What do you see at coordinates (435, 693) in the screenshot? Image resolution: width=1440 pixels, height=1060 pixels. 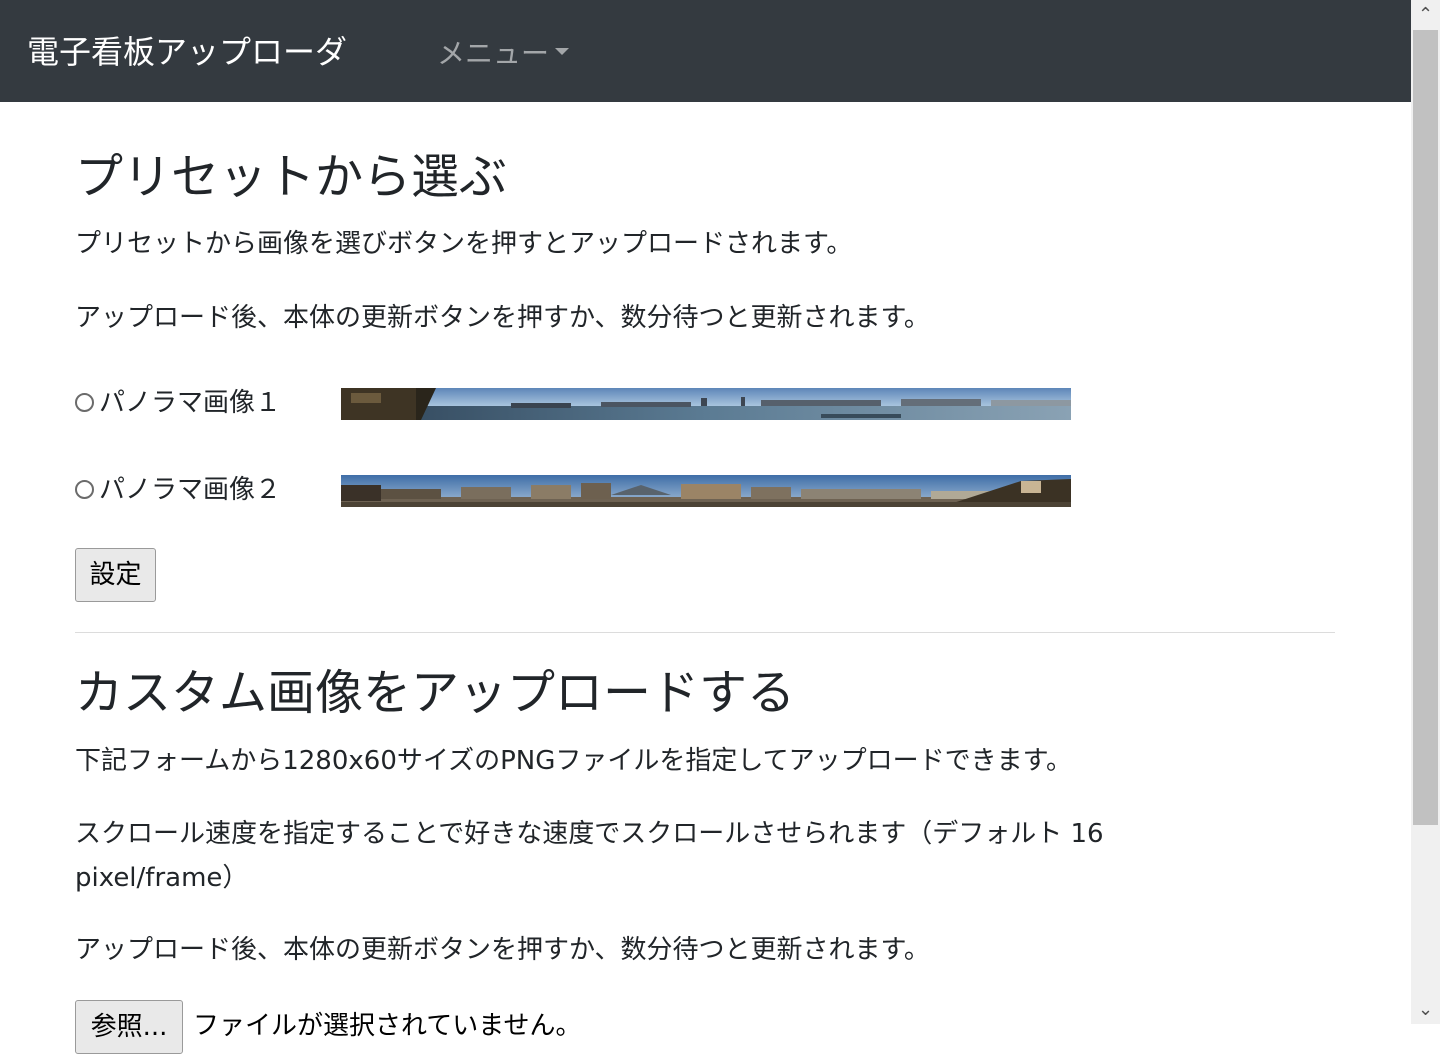 I see `custom-heading: カスタム画像をアップロードする` at bounding box center [435, 693].